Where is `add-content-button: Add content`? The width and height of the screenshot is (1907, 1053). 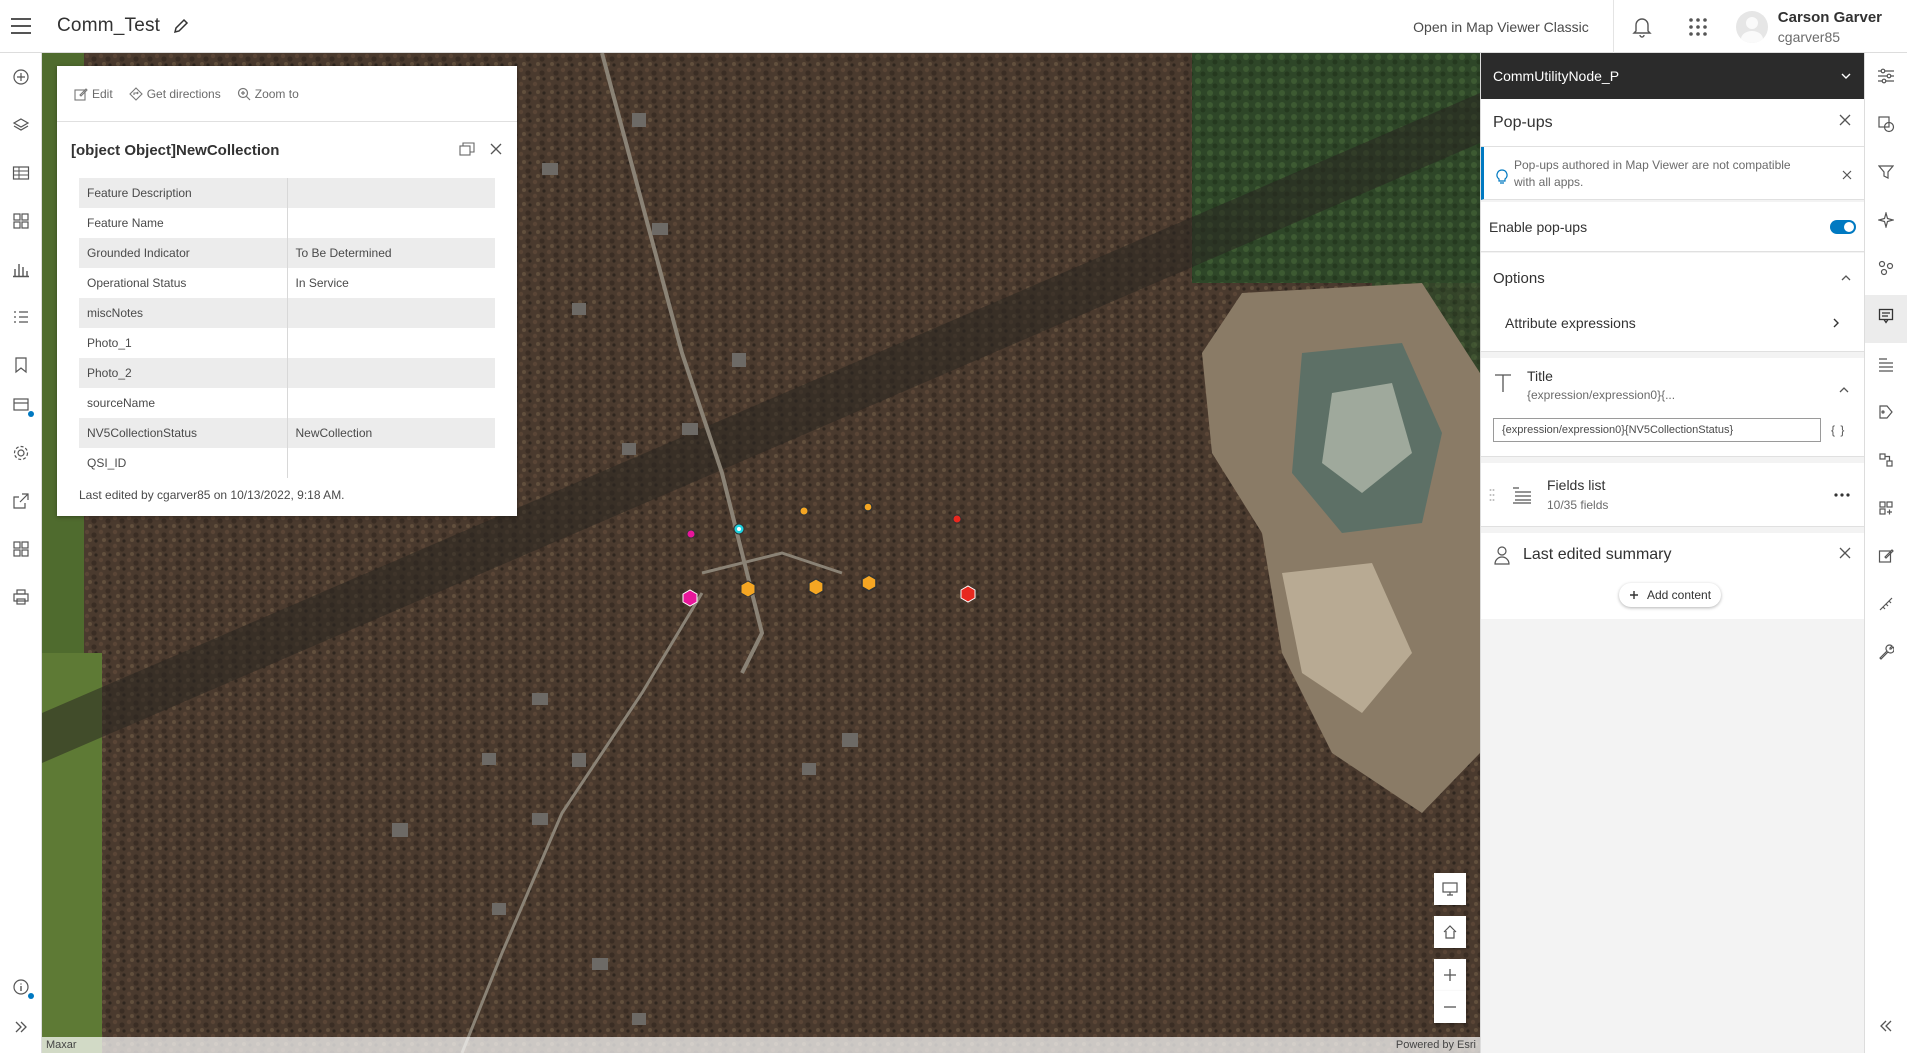
add-content-button: Add content is located at coordinates (1670, 595).